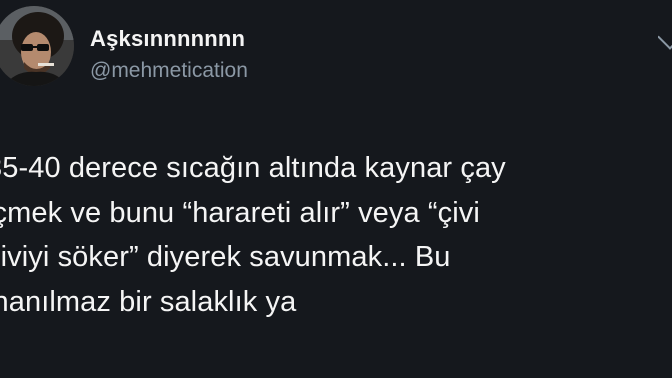  Describe the element at coordinates (253, 168) in the screenshot. I see `tweet-text-line: 35-40 derece sıcağın altında kaynar çay` at that location.